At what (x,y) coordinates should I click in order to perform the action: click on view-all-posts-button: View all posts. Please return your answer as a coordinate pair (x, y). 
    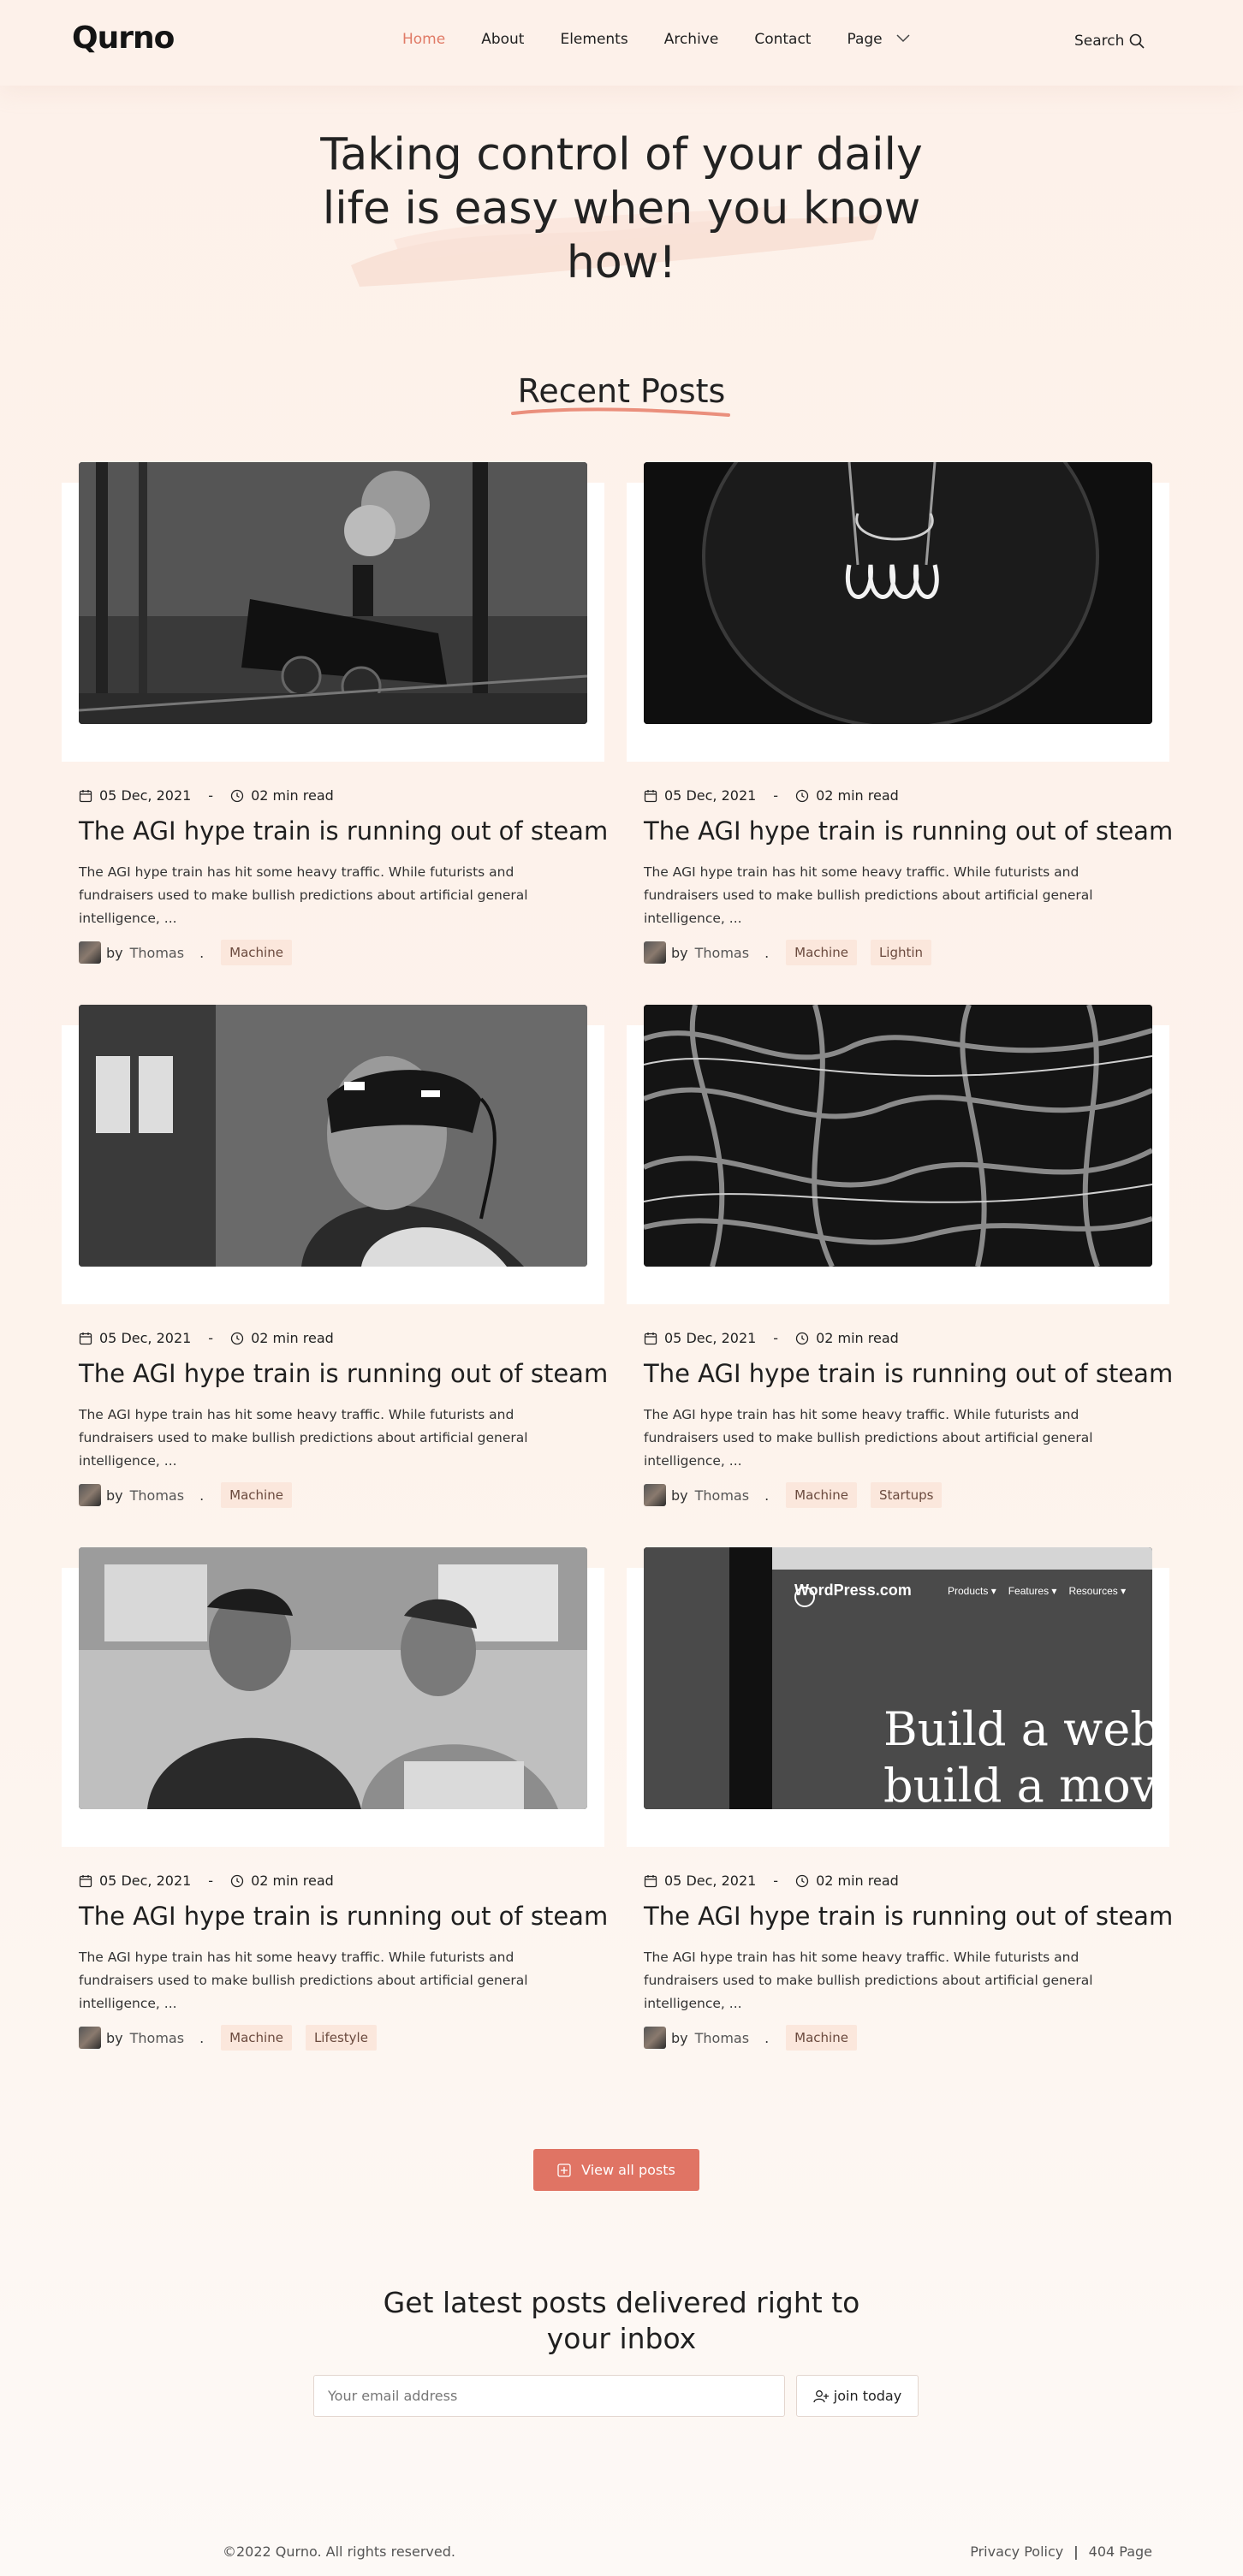
    Looking at the image, I should click on (616, 2170).